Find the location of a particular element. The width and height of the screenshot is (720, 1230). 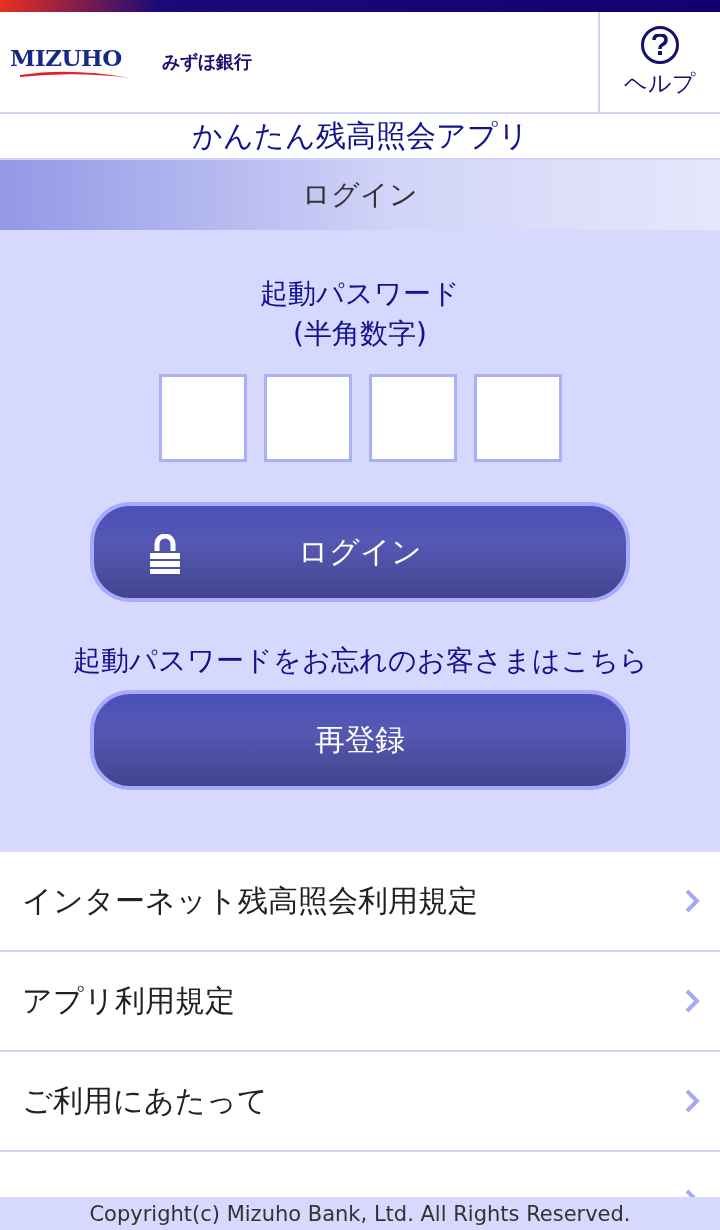

password-label: 起動パスワード is located at coordinates (360, 294).